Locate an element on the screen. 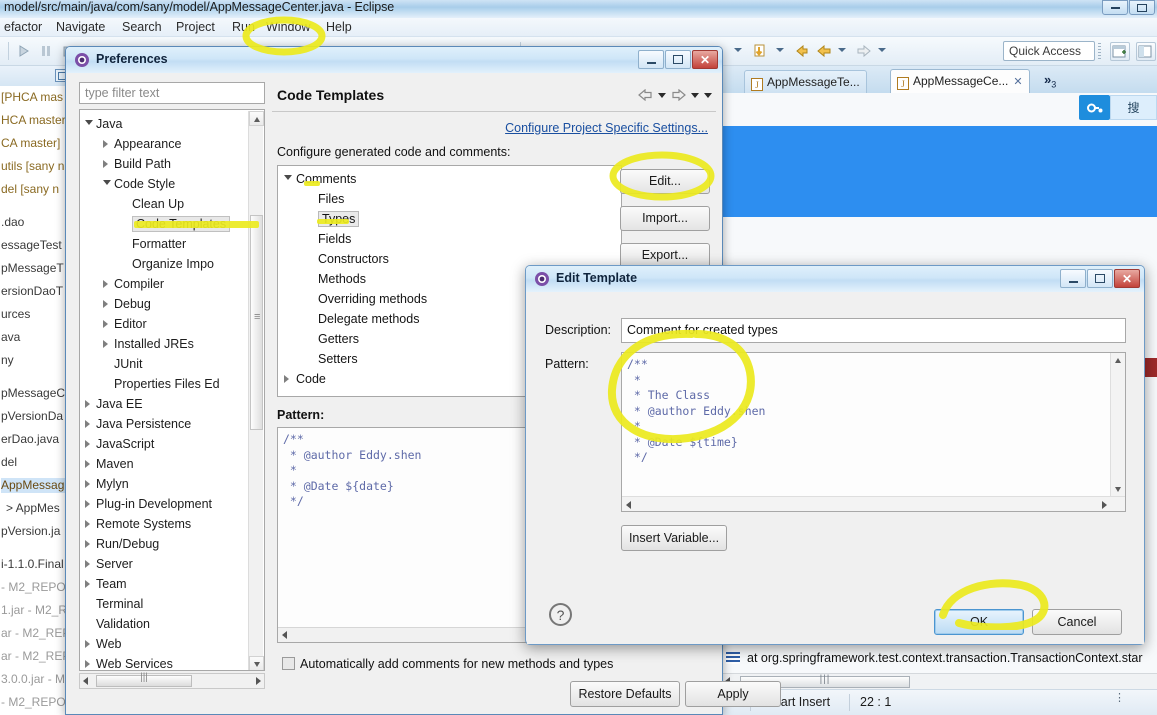 This screenshot has width=1157, height=715. edit-template-maximize-button is located at coordinates (1100, 278).